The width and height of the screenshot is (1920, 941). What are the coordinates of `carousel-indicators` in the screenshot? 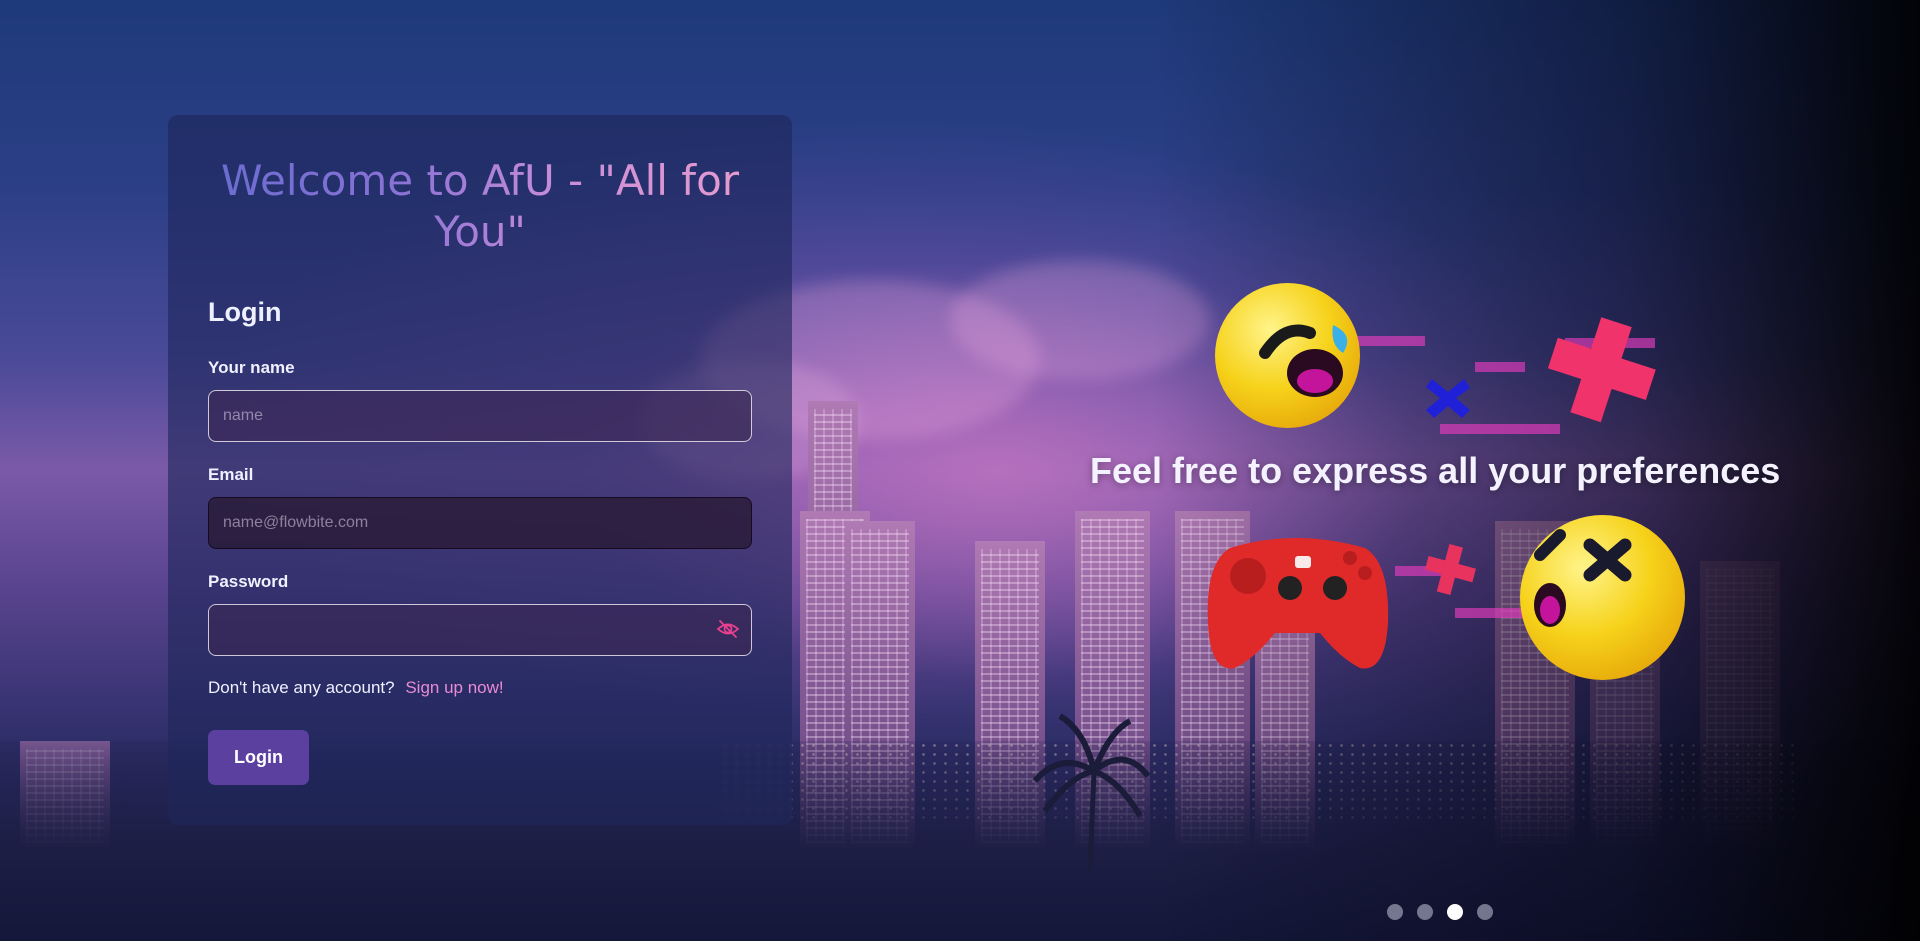 It's located at (1440, 912).